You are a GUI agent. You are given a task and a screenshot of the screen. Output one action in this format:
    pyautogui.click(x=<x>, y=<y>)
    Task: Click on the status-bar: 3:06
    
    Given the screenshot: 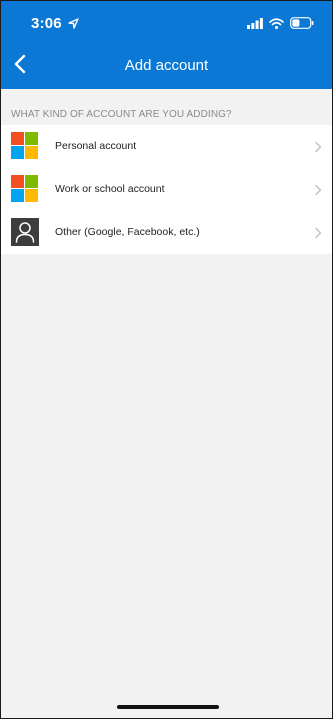 What is the action you would take?
    pyautogui.click(x=166, y=23)
    